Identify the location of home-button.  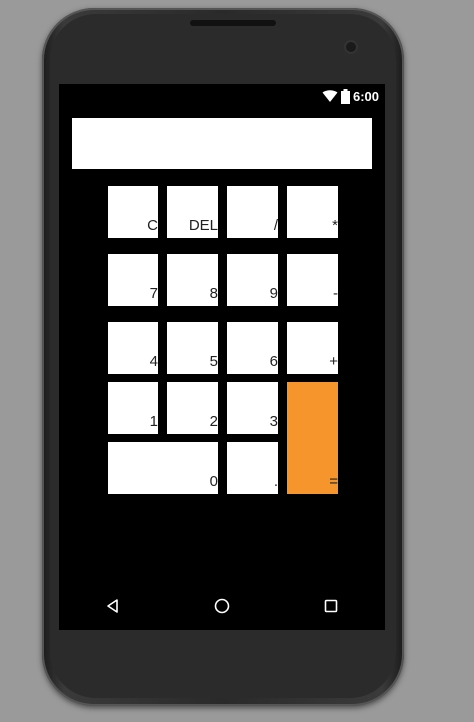
(222, 606).